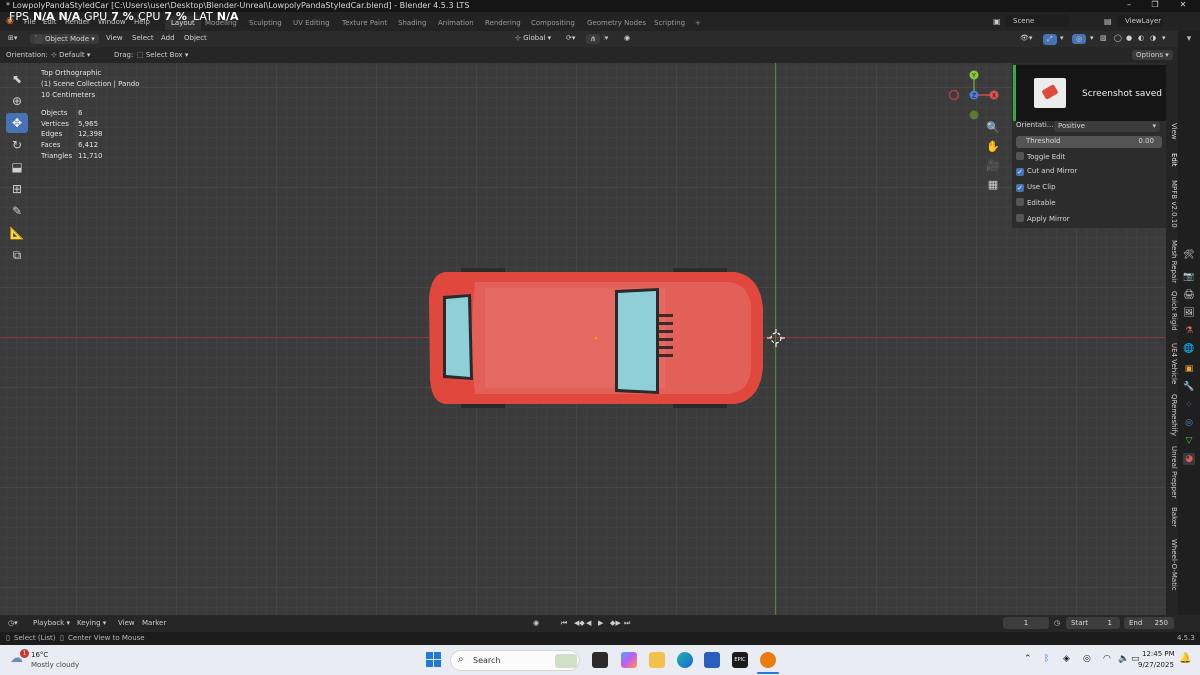  I want to click on pan-hand-icon: ✋, so click(993, 148).